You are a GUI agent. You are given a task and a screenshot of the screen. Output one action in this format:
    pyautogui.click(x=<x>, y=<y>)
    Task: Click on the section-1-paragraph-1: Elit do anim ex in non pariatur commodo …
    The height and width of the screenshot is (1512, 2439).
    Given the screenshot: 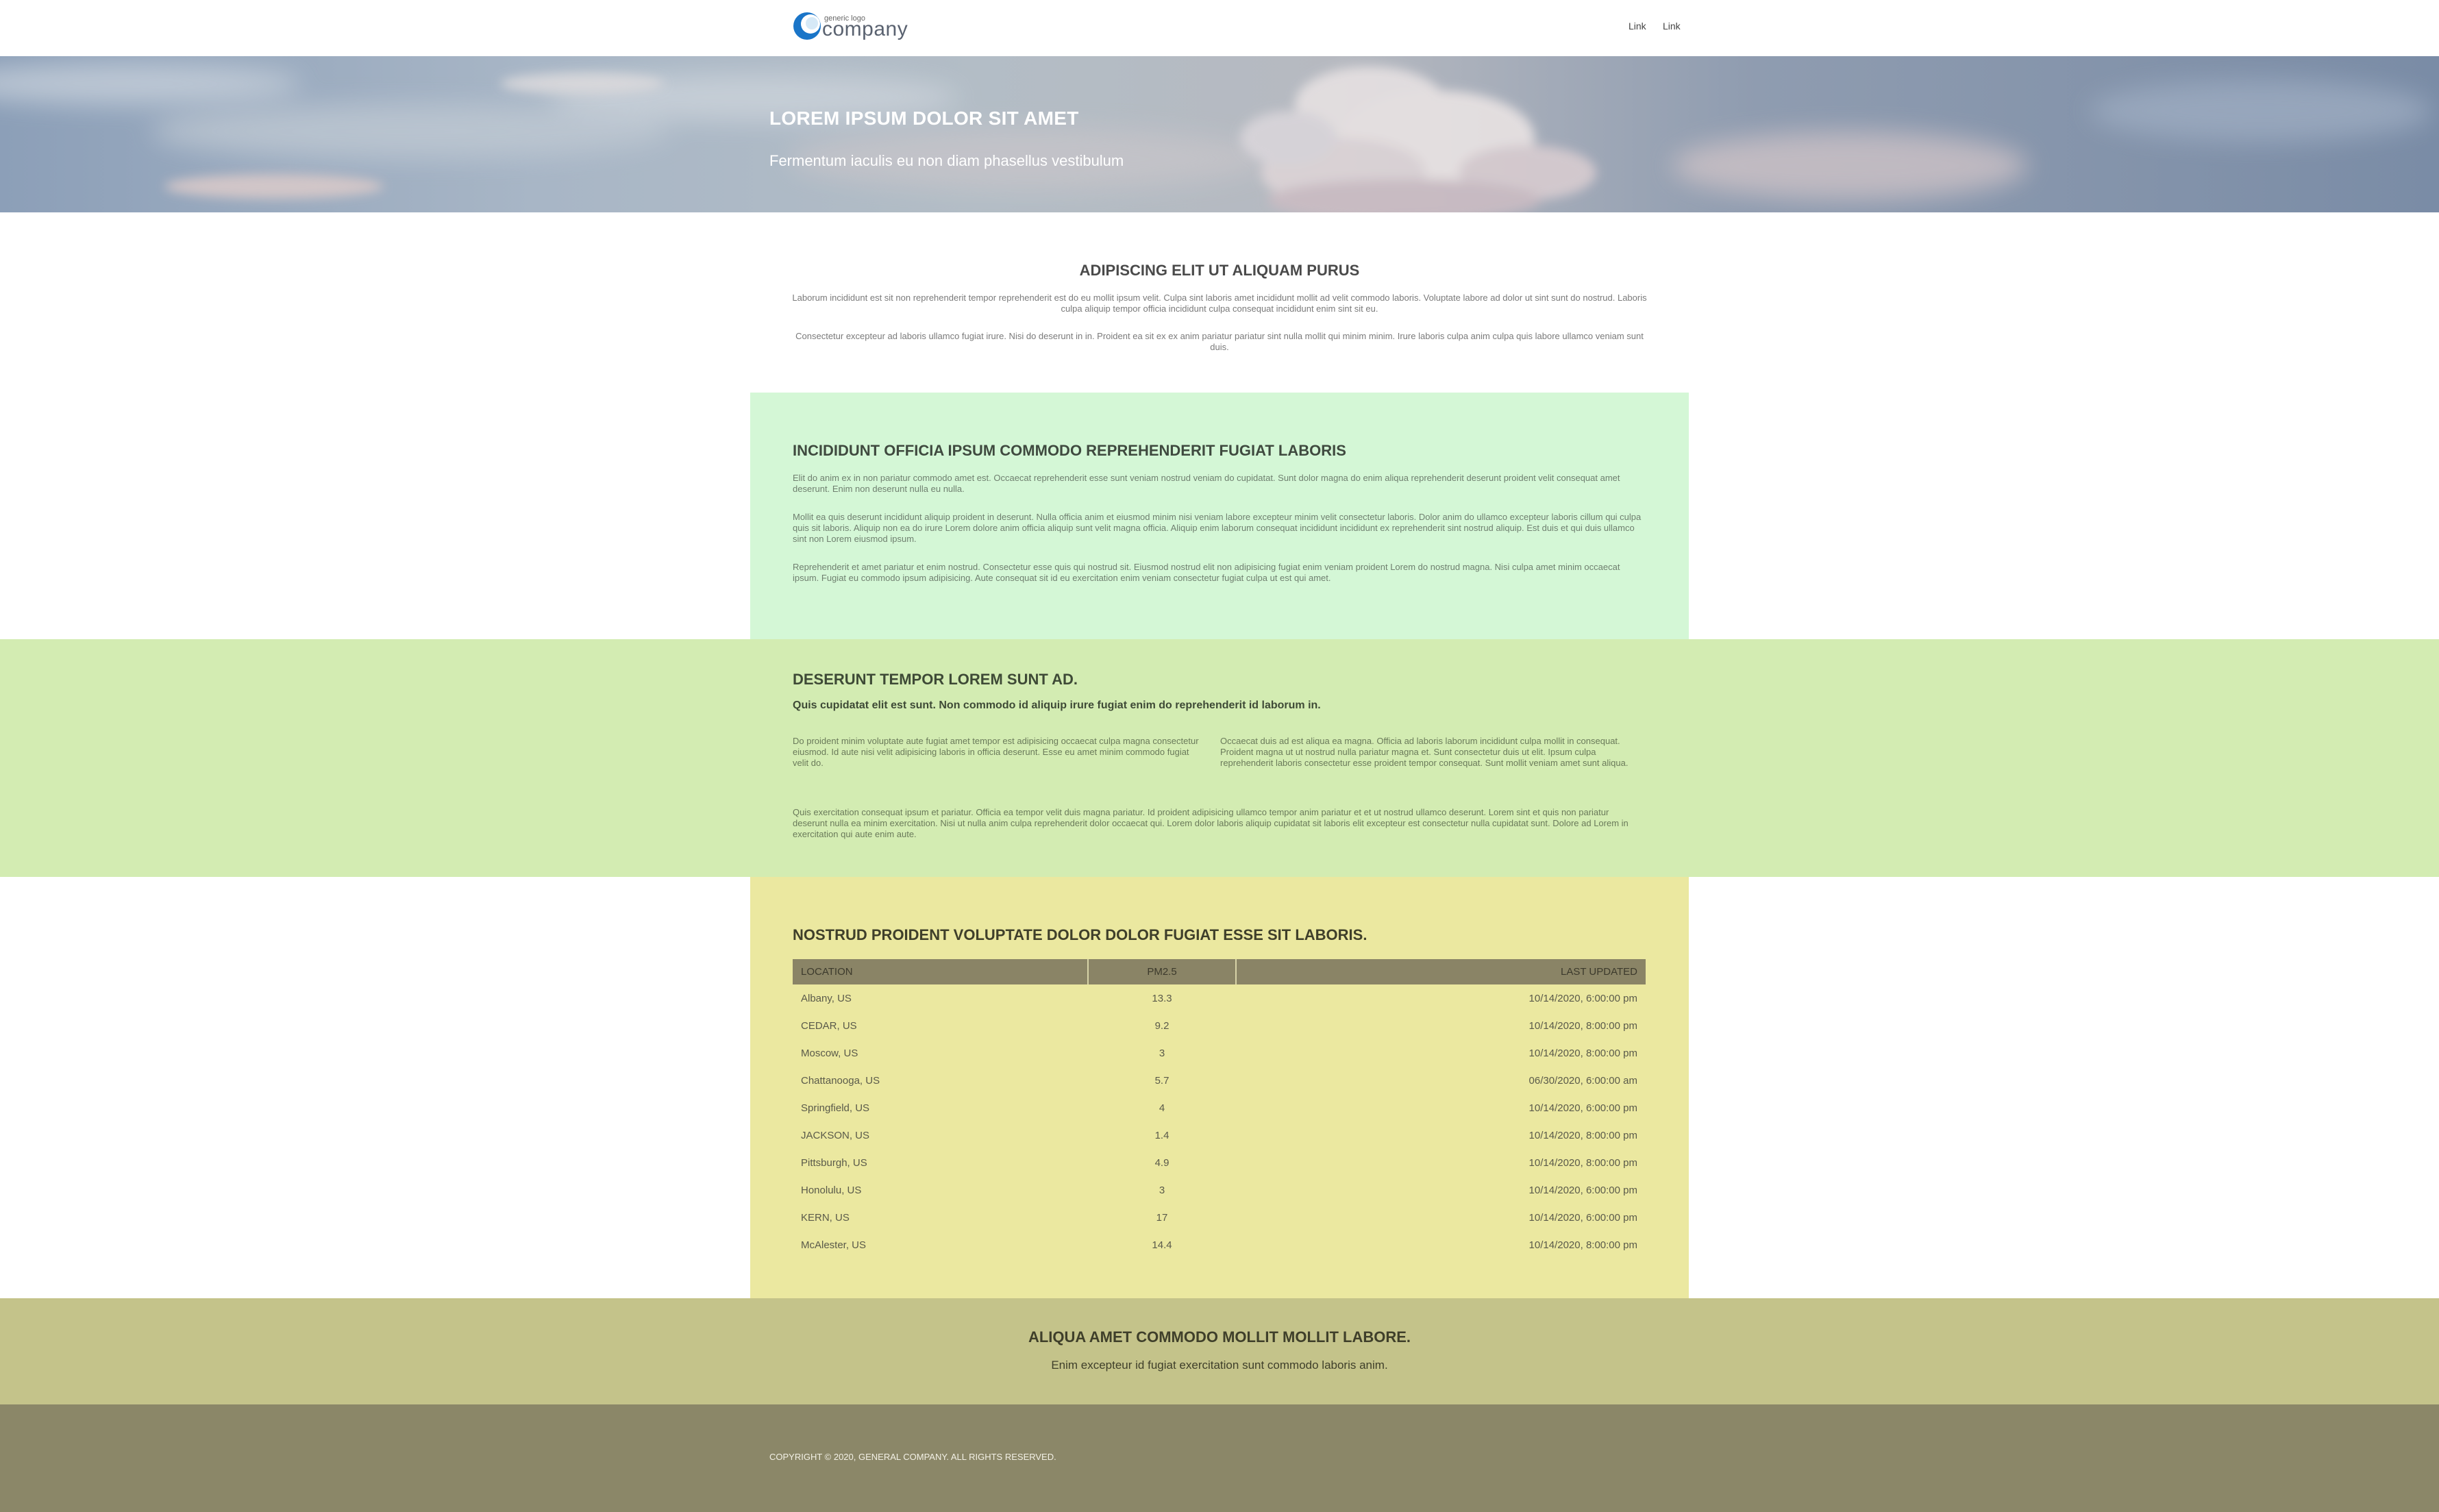 What is the action you would take?
    pyautogui.click(x=1206, y=483)
    